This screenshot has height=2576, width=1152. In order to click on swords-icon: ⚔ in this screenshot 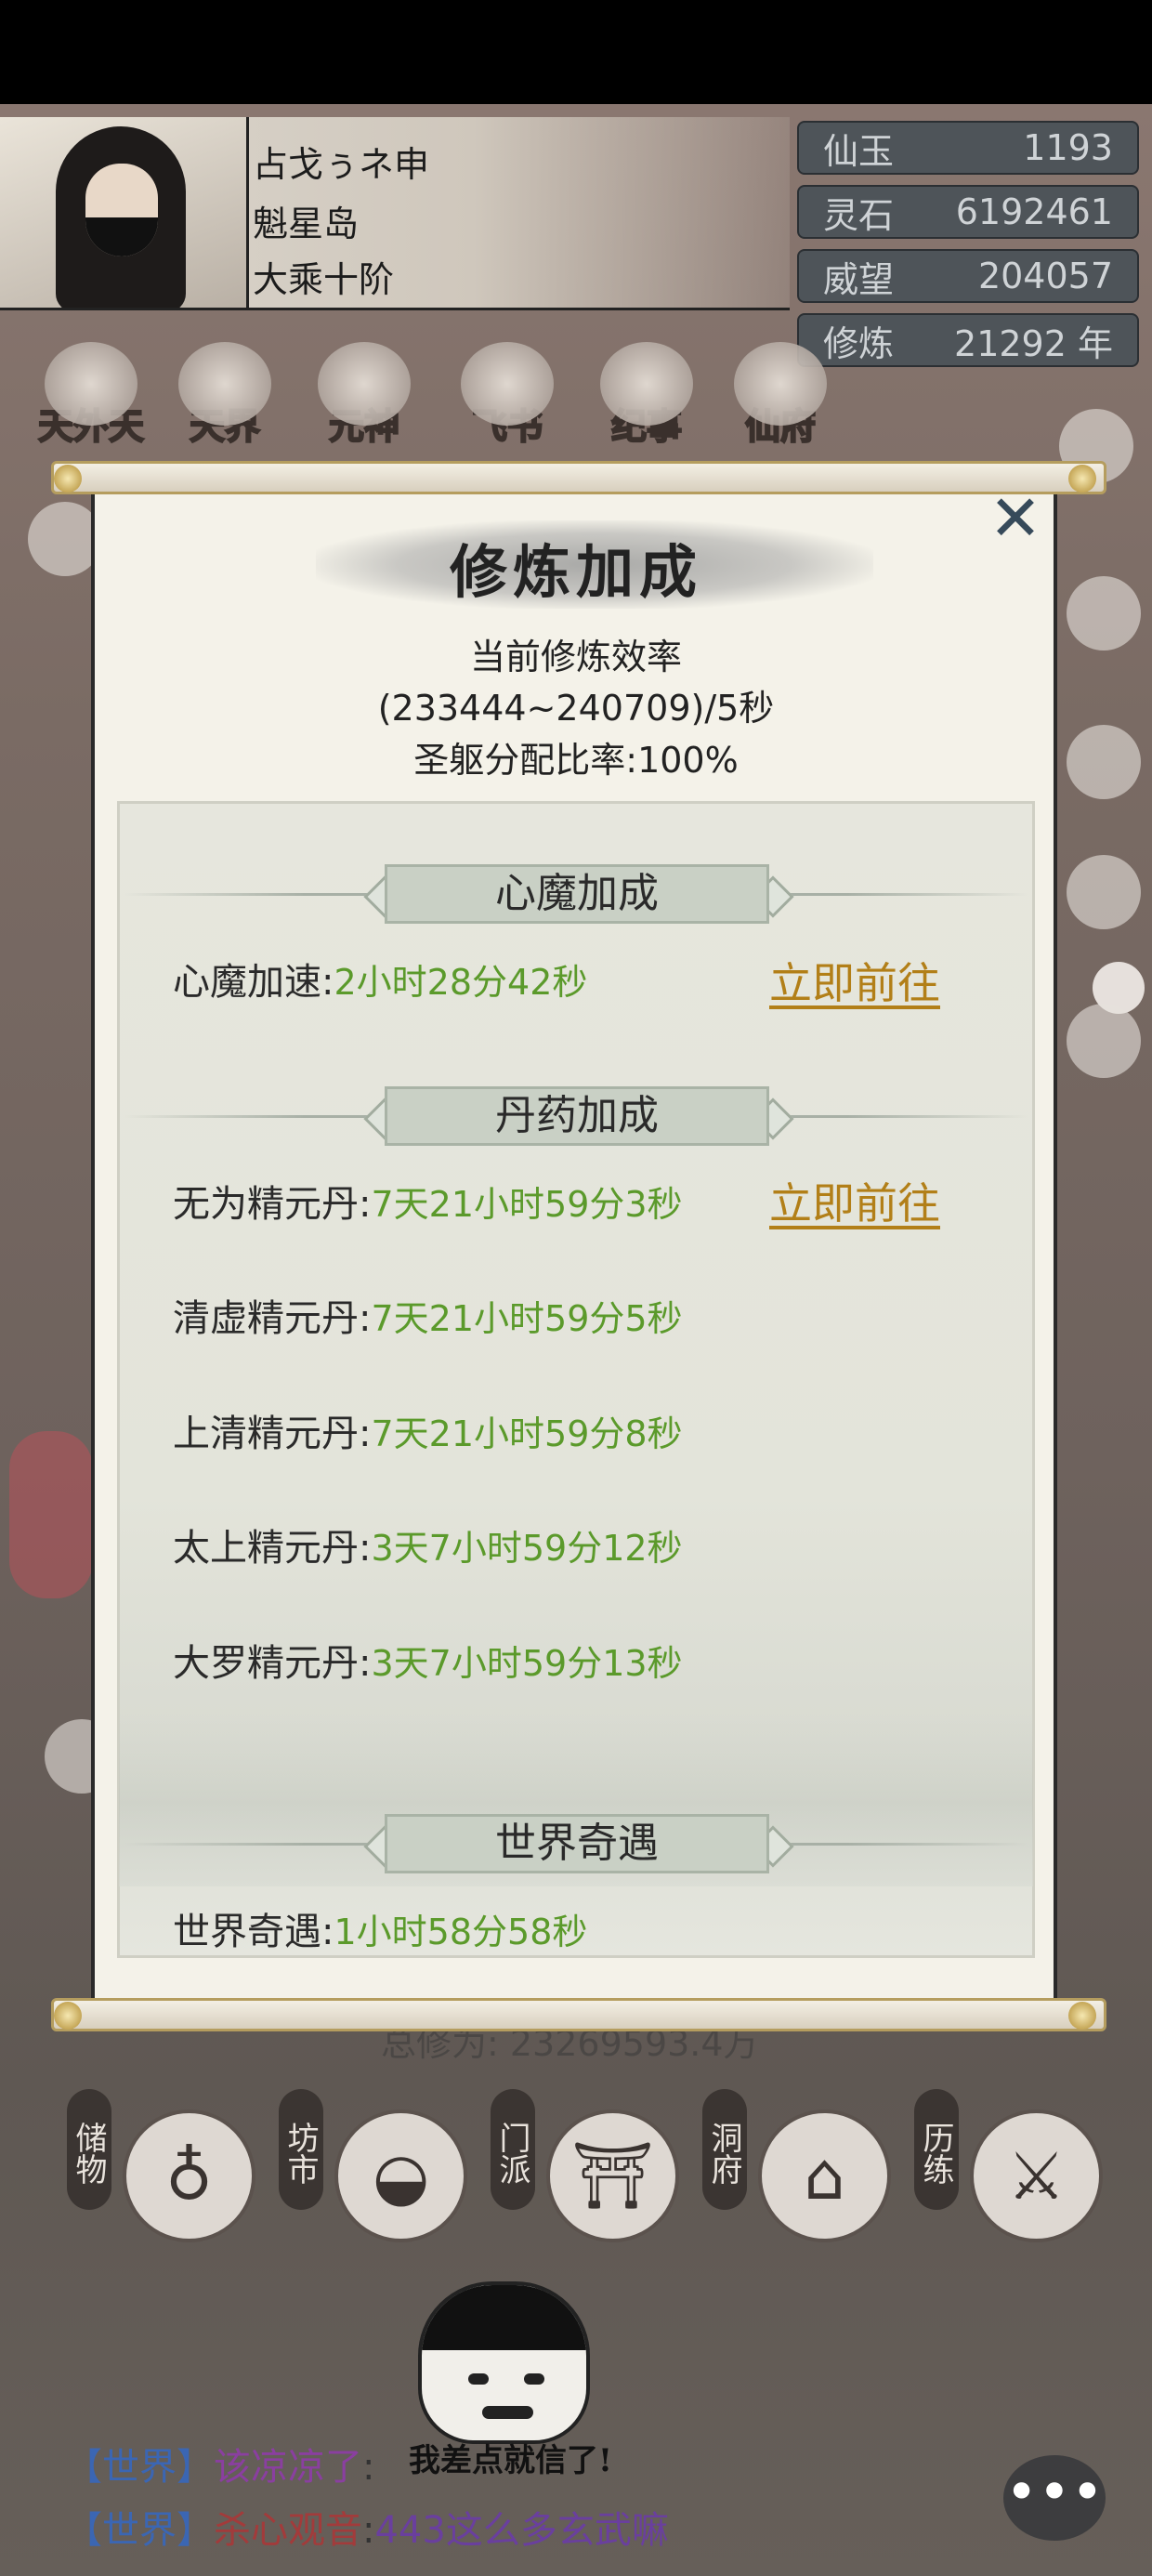, I will do `click(1036, 2175)`.